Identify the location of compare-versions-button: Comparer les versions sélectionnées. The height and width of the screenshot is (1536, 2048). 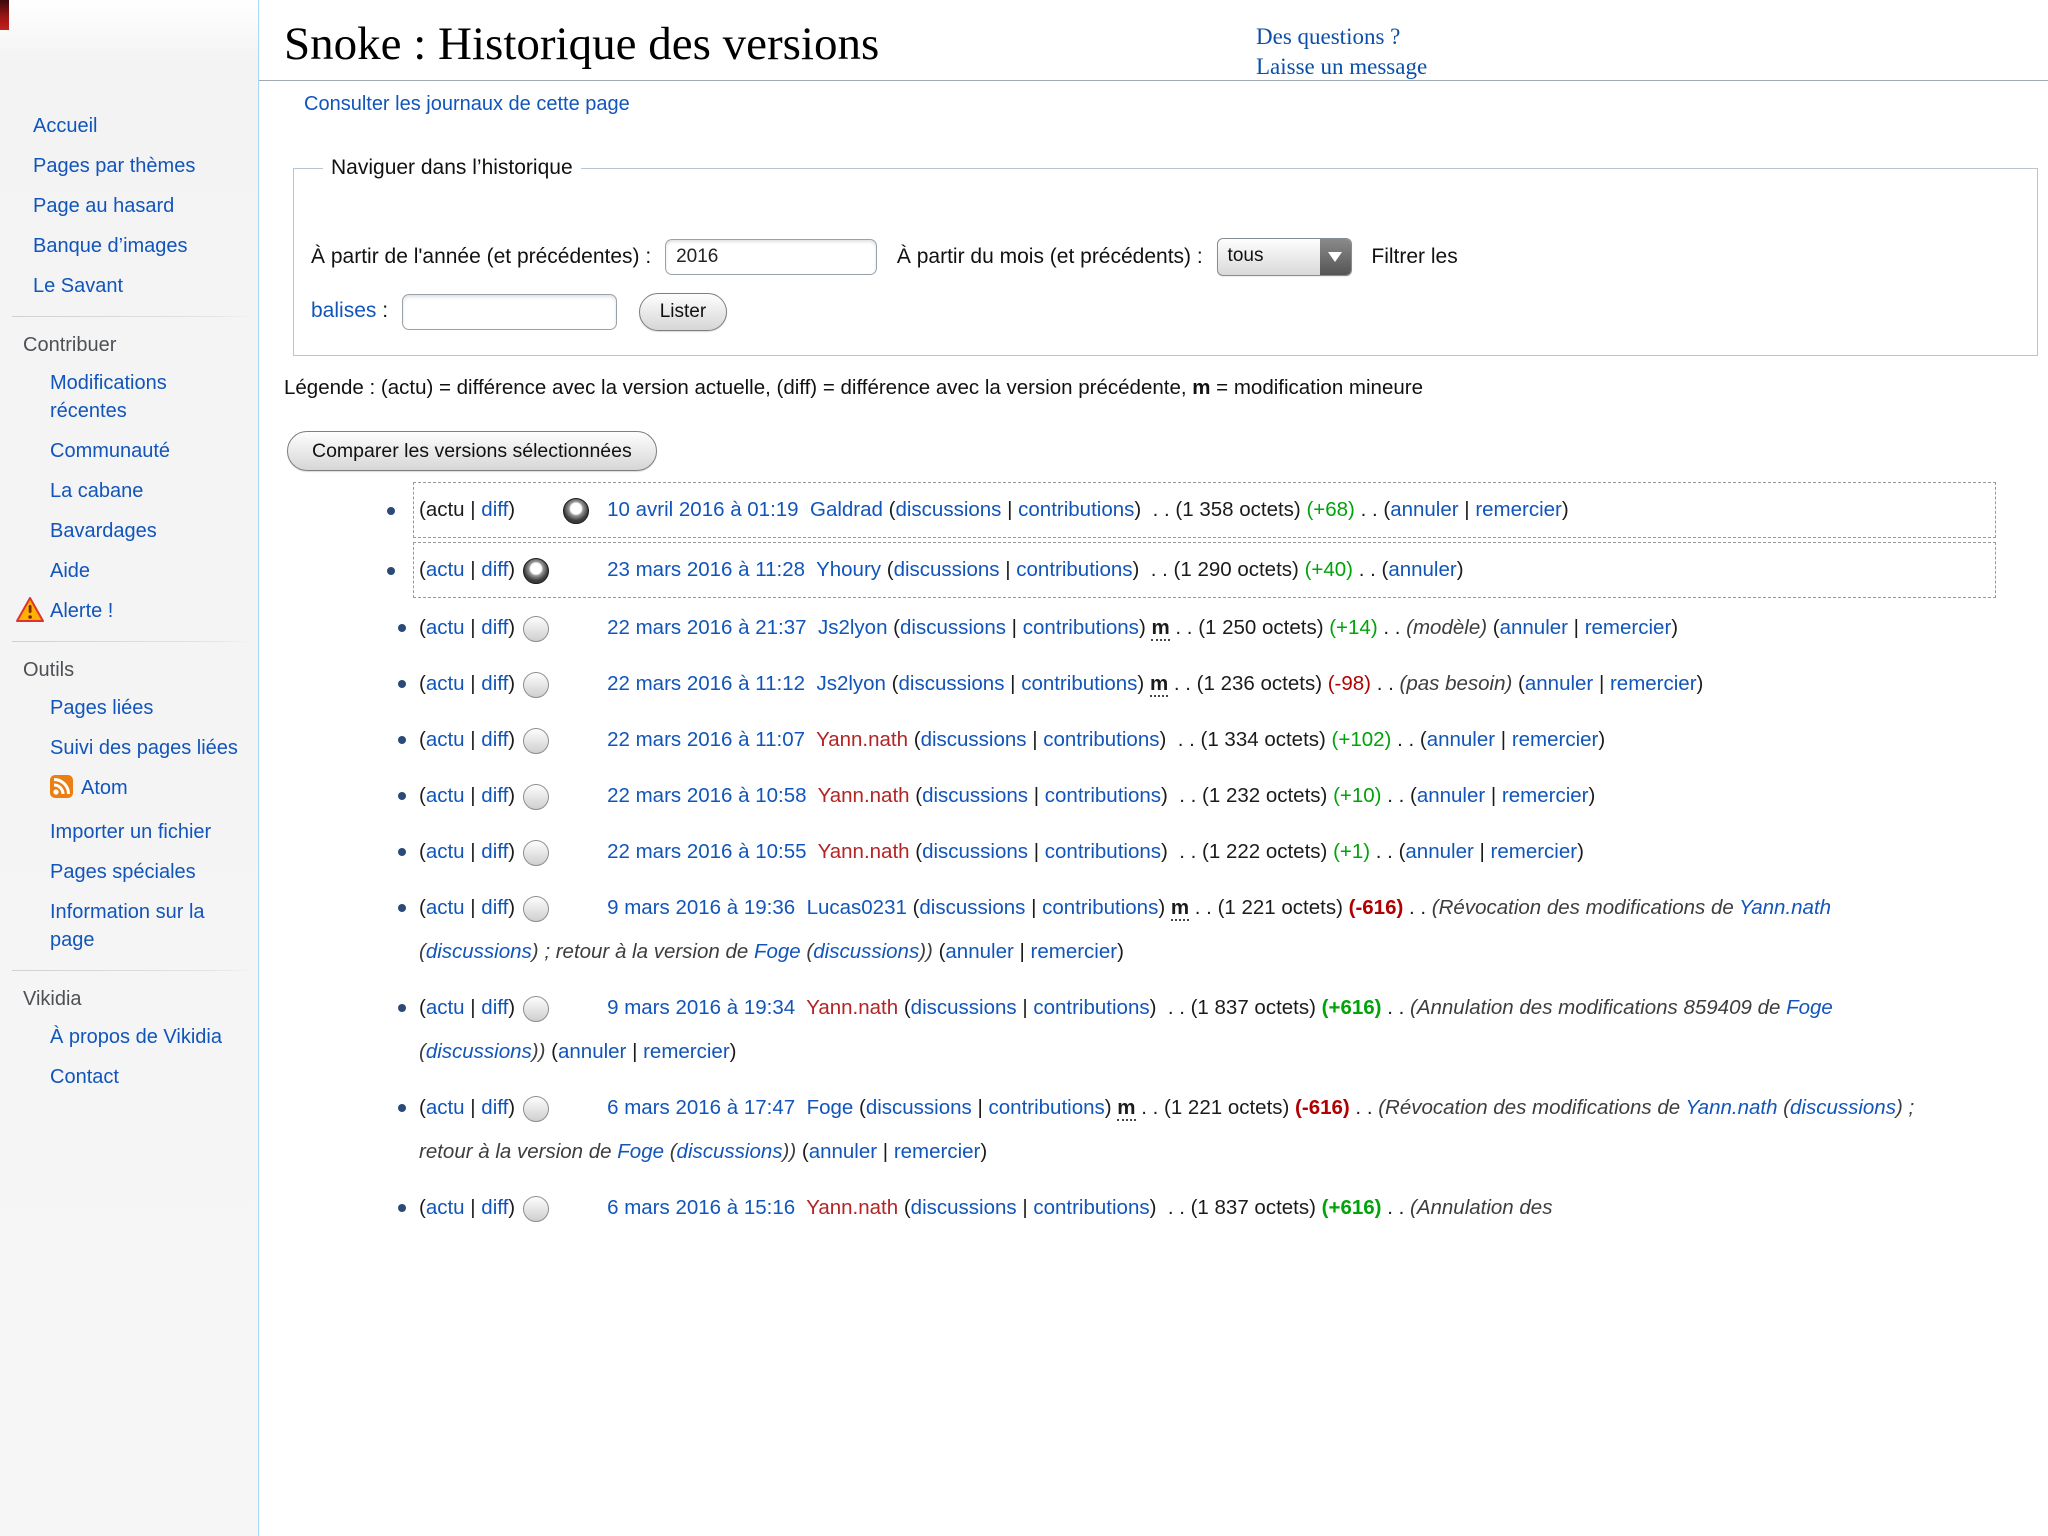
(472, 450).